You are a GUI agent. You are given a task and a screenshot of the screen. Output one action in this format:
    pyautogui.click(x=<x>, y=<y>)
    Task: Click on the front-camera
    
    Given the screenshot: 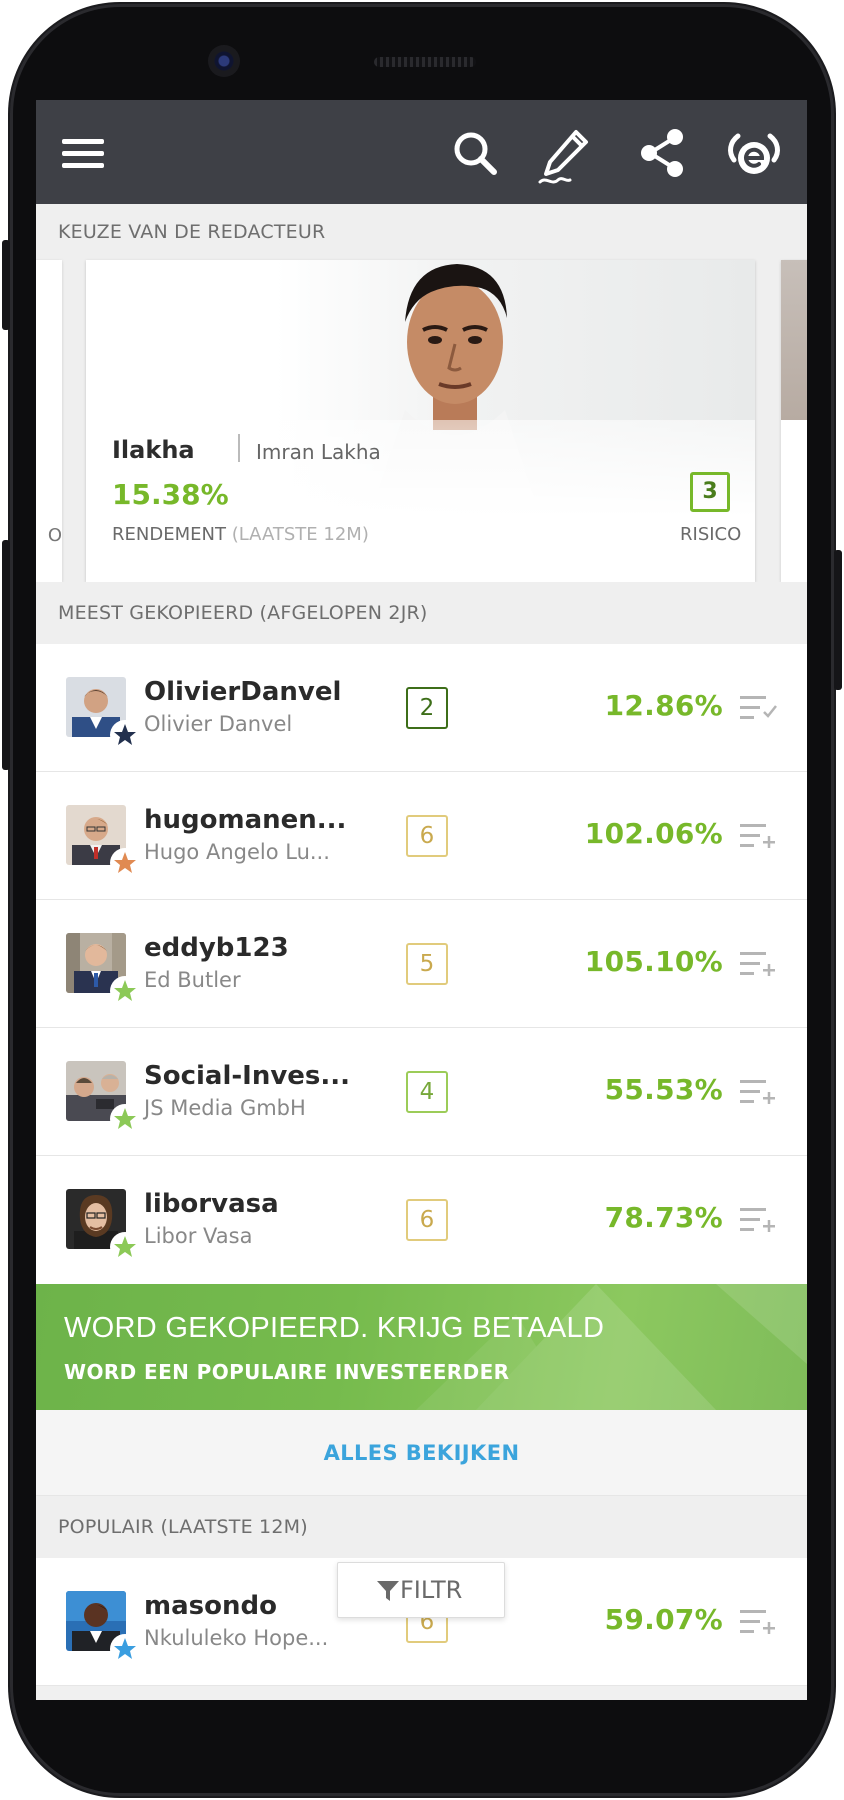 What is the action you would take?
    pyautogui.click(x=224, y=61)
    